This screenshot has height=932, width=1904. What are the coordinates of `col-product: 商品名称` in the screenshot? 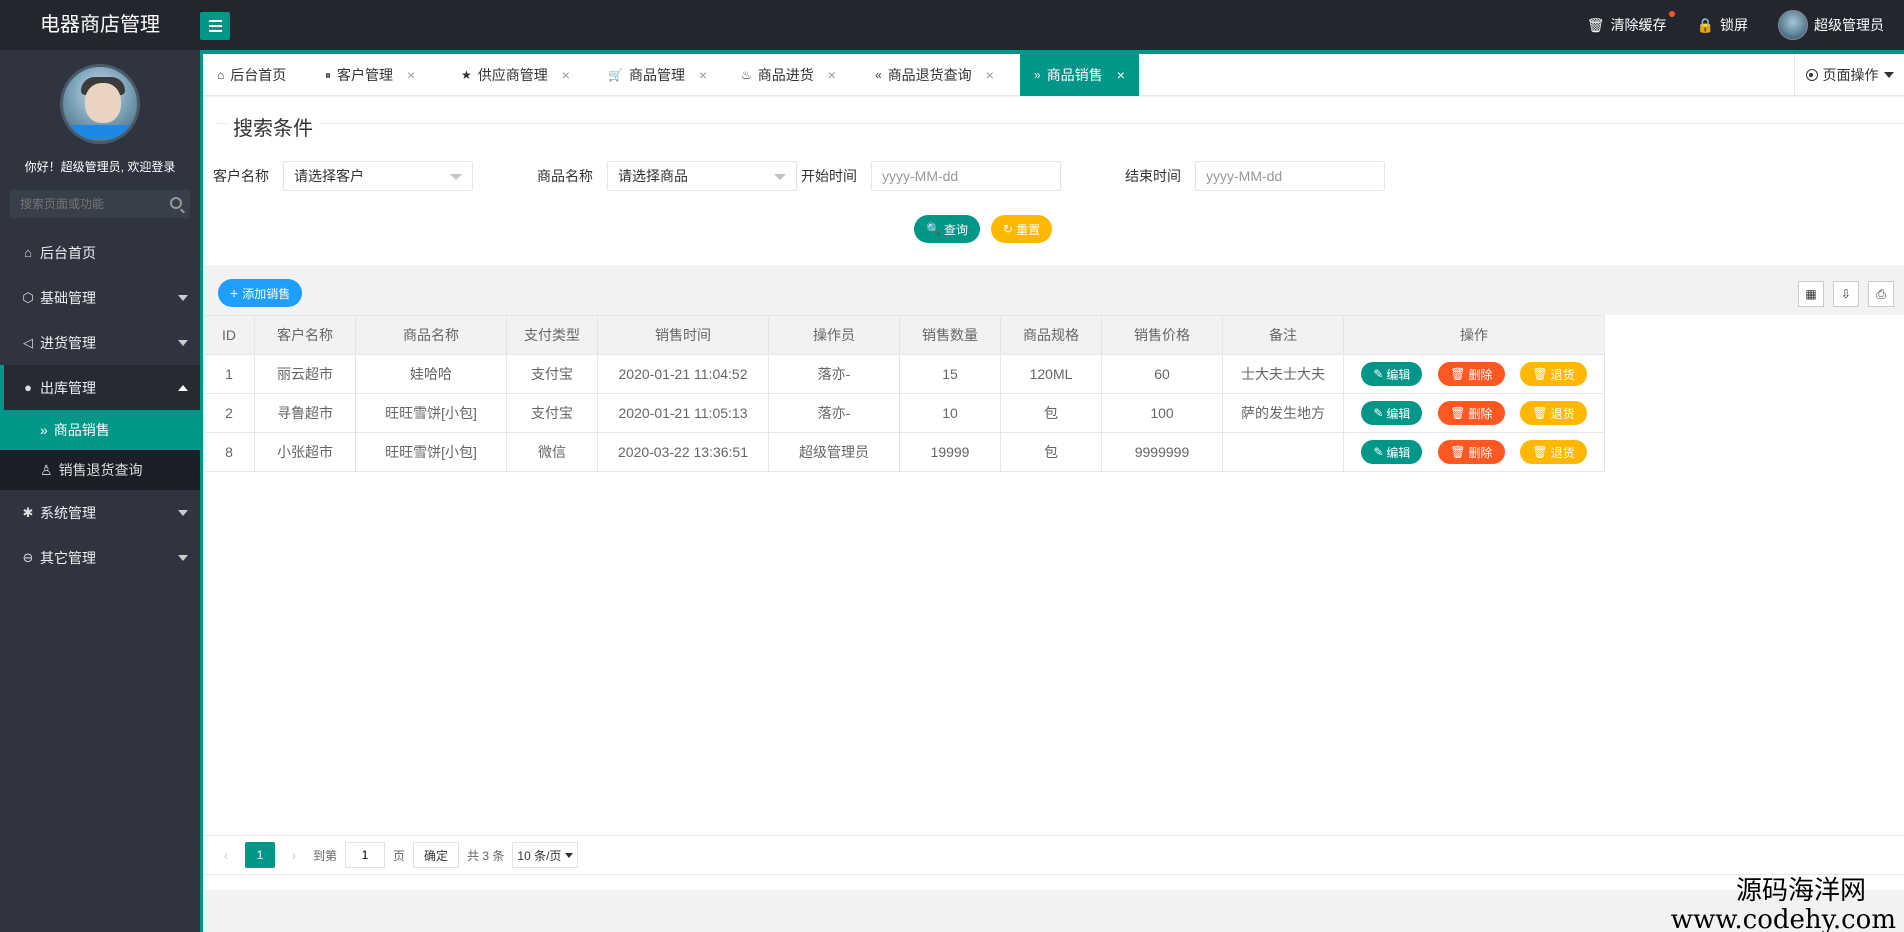 It's located at (431, 335).